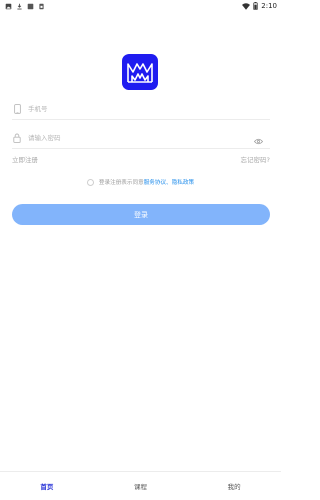 Image resolution: width=320 pixels, height=500 pixels. I want to click on sim-icon, so click(41, 6).